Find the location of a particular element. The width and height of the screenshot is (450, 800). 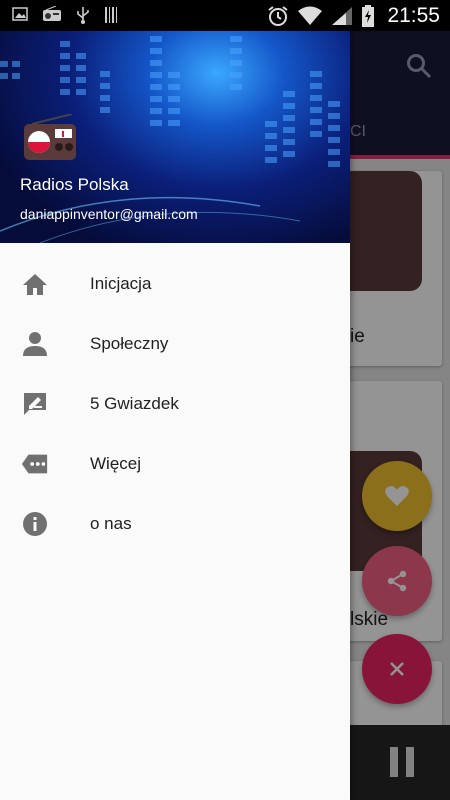

alarm-icon is located at coordinates (278, 16).